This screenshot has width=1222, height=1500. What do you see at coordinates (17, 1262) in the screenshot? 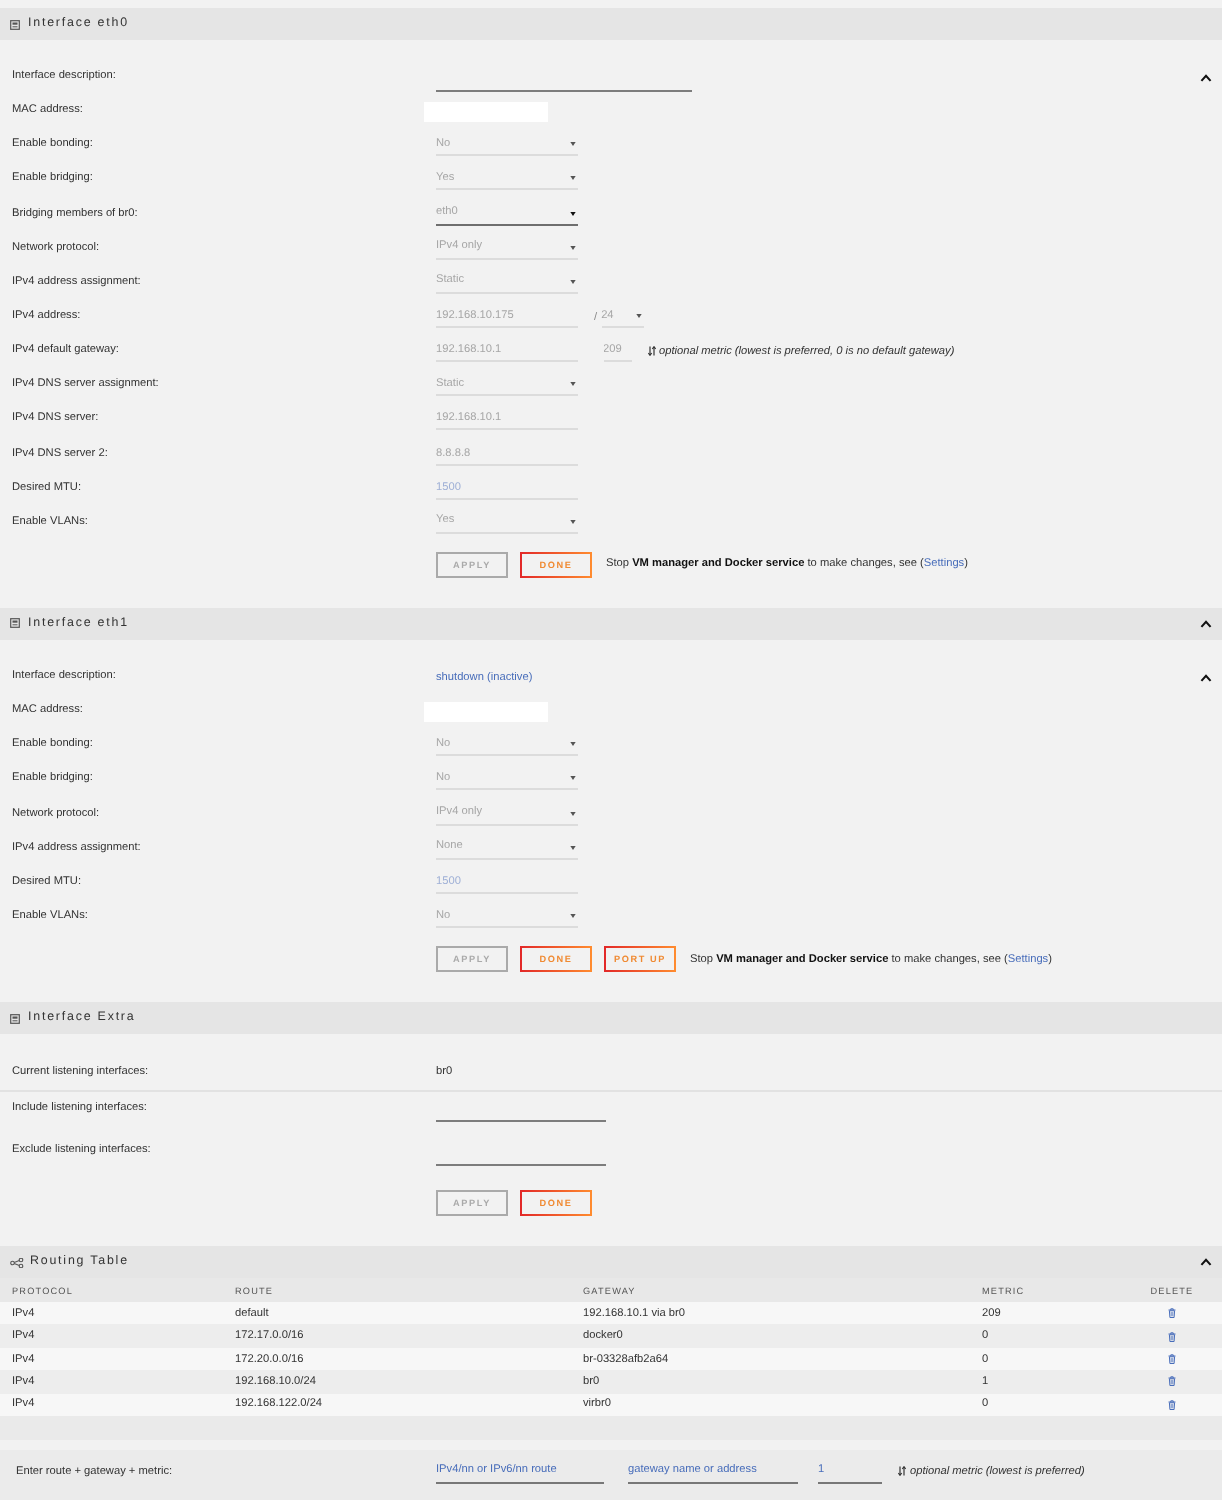
I see `network-nodes-icon` at bounding box center [17, 1262].